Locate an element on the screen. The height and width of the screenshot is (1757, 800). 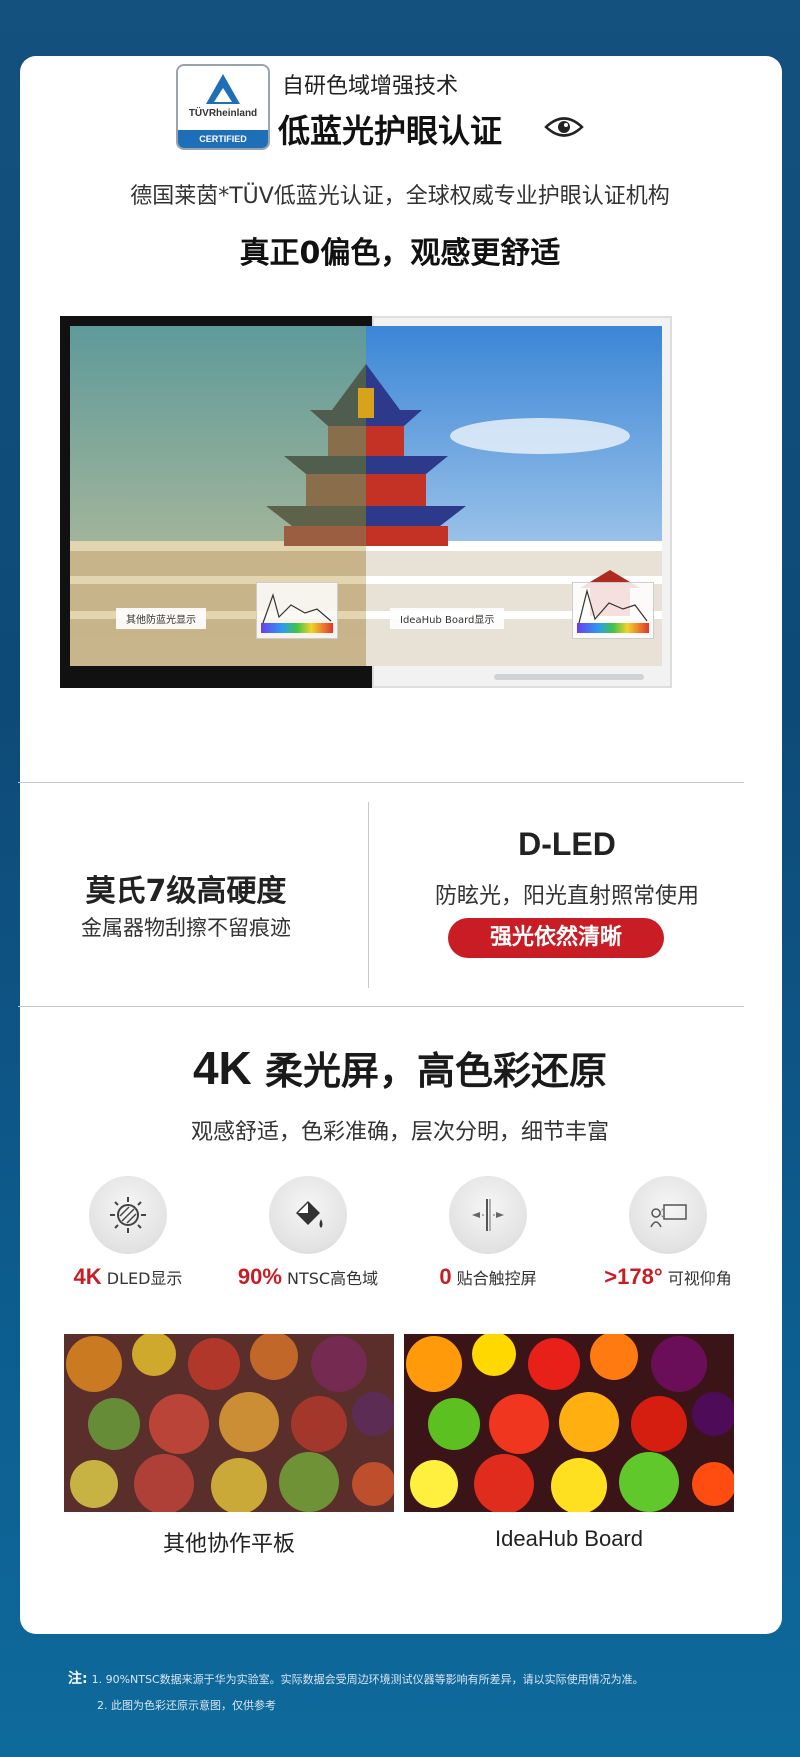
sun-icon is located at coordinates (128, 1215).